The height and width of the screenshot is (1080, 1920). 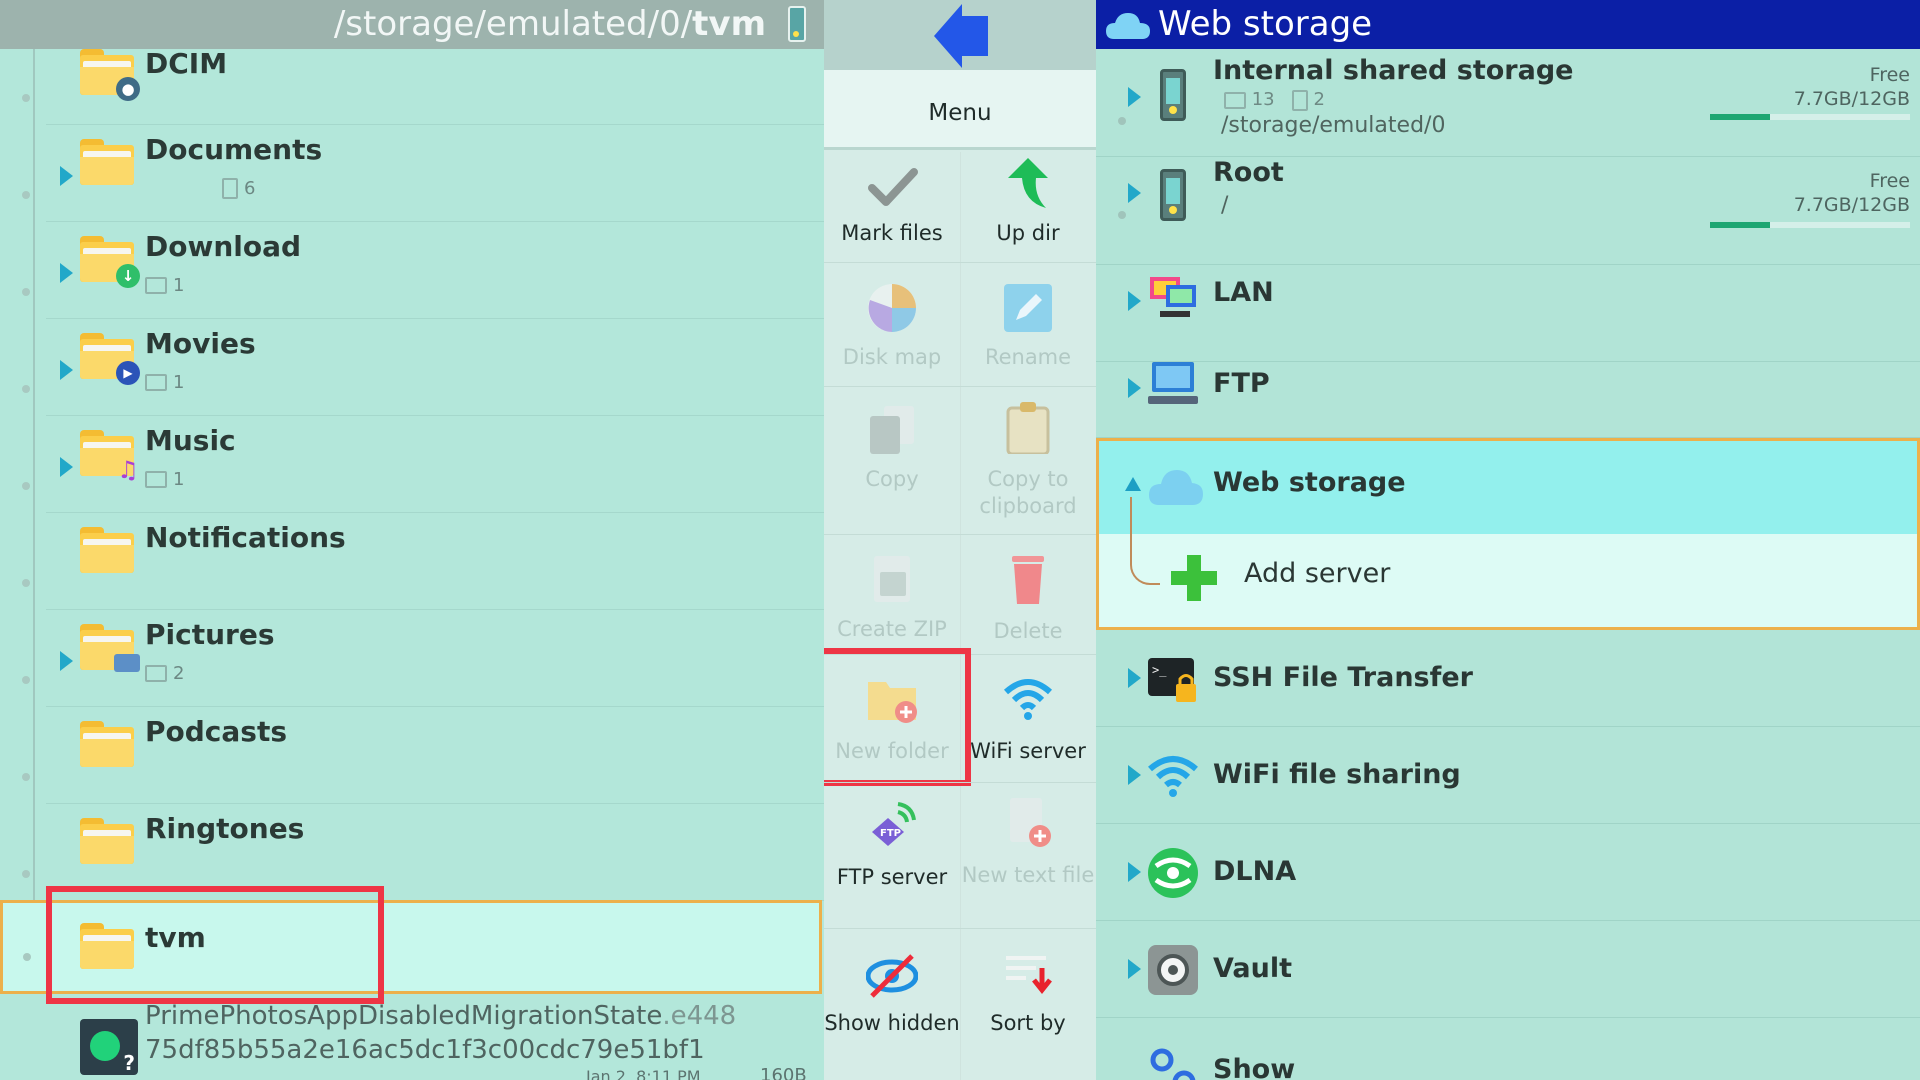 What do you see at coordinates (1254, 1067) in the screenshot?
I see `location-name: Show` at bounding box center [1254, 1067].